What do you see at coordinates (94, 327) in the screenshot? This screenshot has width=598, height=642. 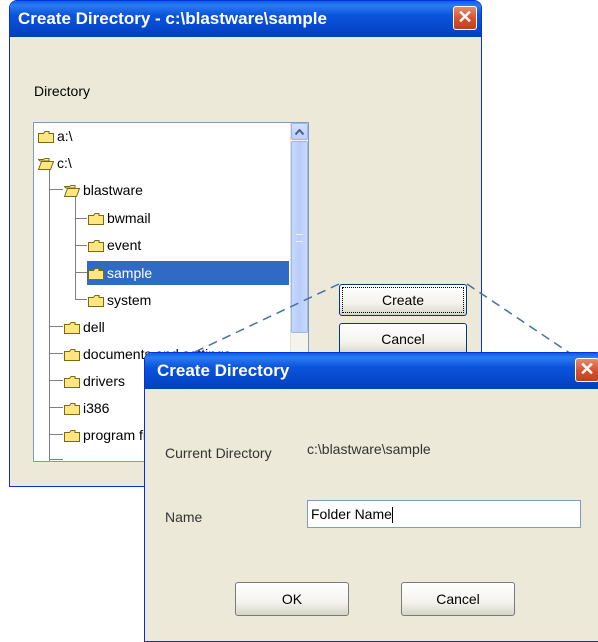 I see `tree-item-label: dell` at bounding box center [94, 327].